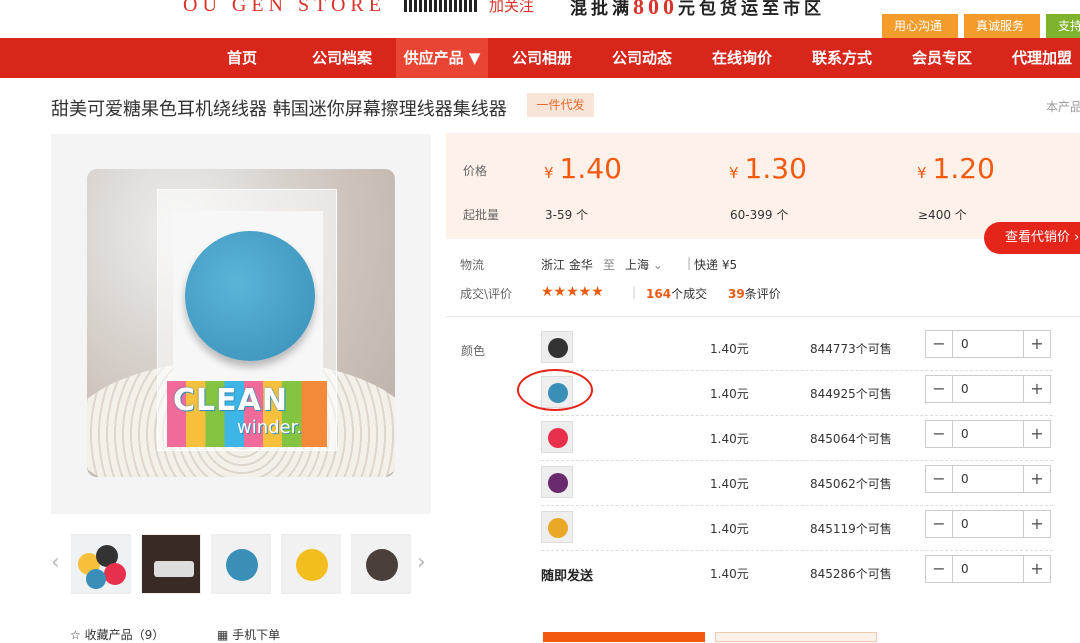 This screenshot has width=1080, height=643. Describe the element at coordinates (270, 427) in the screenshot. I see `label-winder-text: winder.` at that location.